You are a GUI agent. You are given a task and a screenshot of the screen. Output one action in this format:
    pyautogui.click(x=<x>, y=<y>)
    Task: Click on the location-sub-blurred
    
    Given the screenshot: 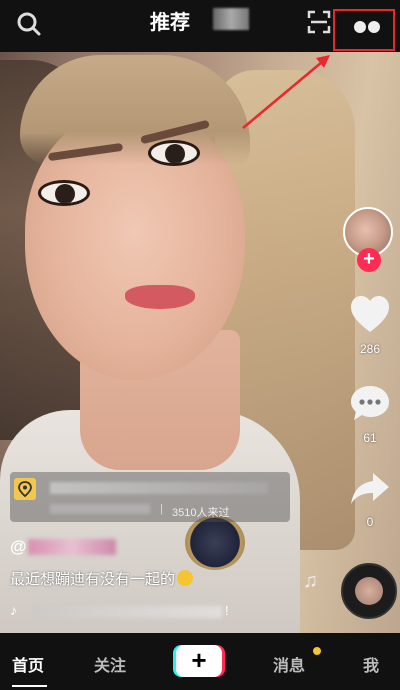 What is the action you would take?
    pyautogui.click(x=100, y=509)
    